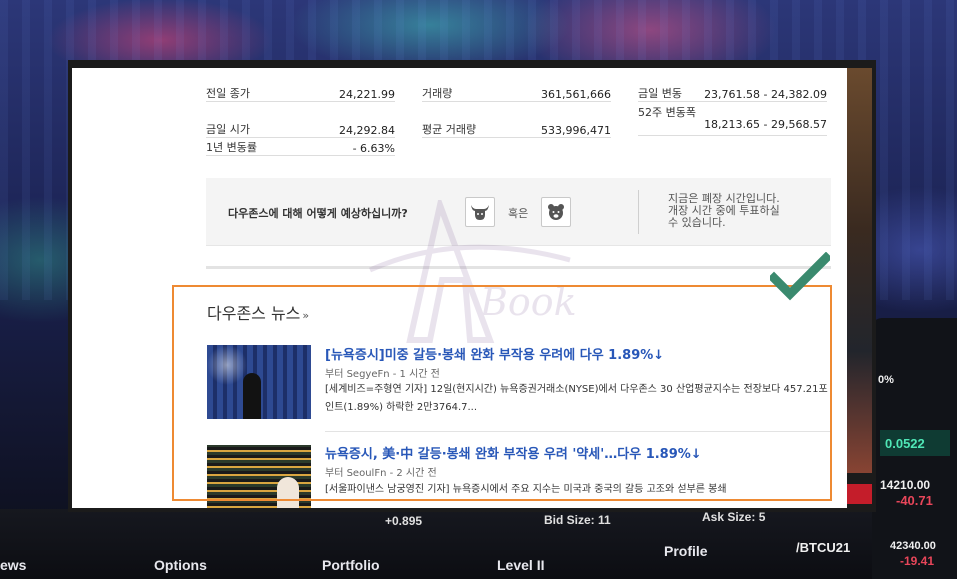 Image resolution: width=957 pixels, height=579 pixels. What do you see at coordinates (437, 93) in the screenshot?
I see `stat-volume-label: 거래량` at bounding box center [437, 93].